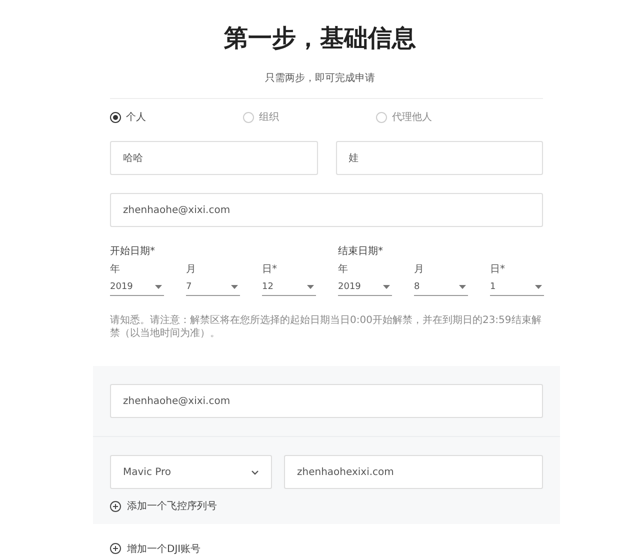 This screenshot has height=556, width=640. I want to click on name-field: 哈哈, so click(214, 158).